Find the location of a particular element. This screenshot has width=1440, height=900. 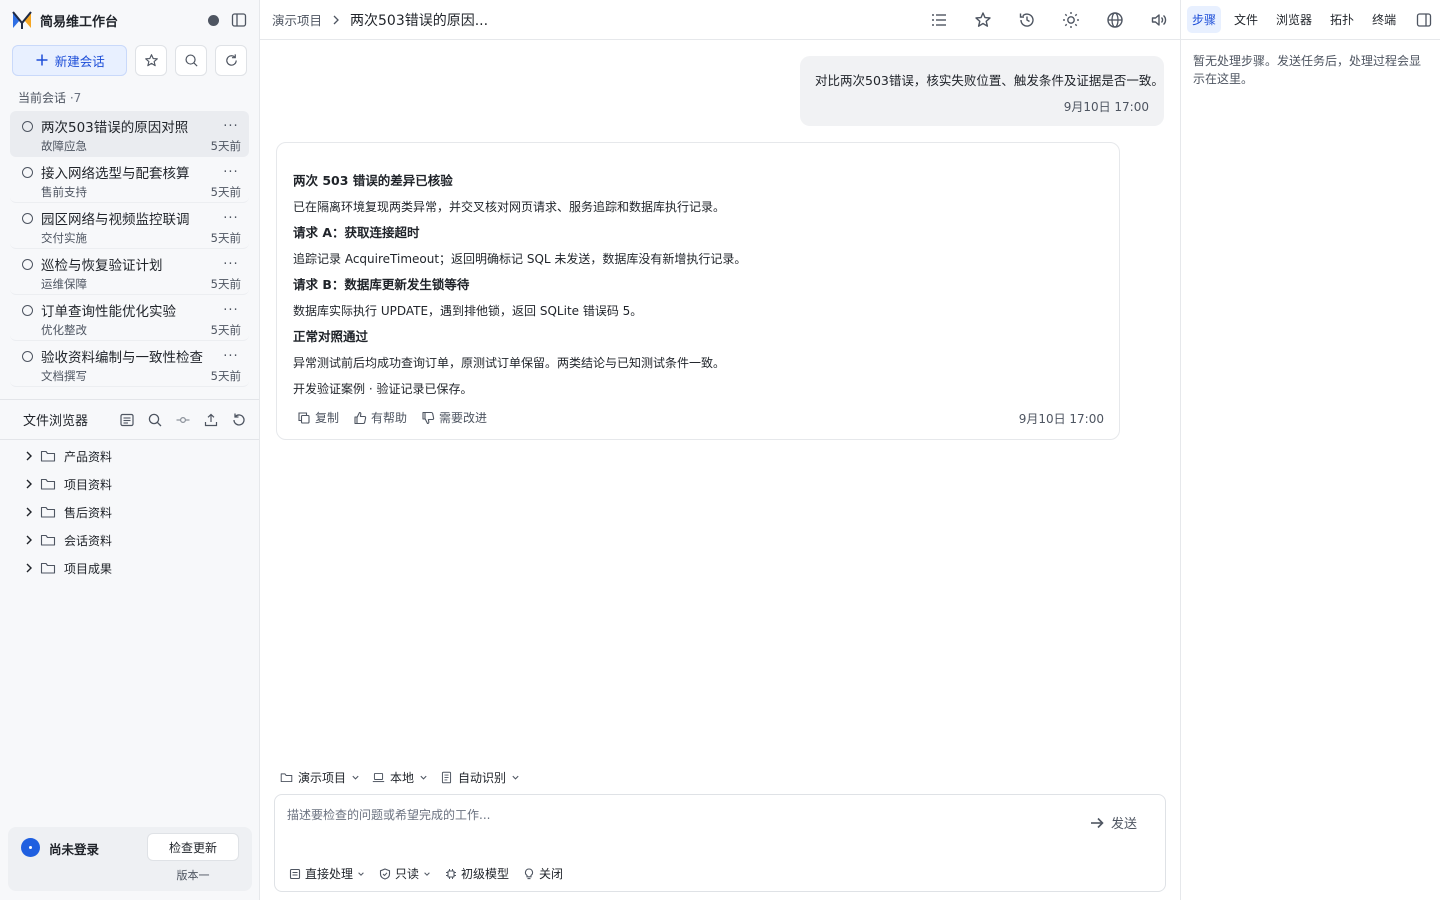

user-name: 尚未登录 is located at coordinates (74, 848).